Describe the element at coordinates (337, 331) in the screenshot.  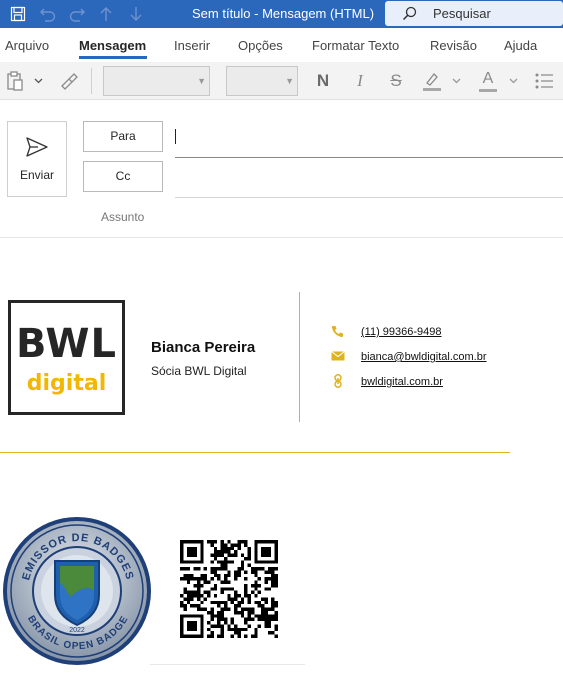
I see `phone-icon` at that location.